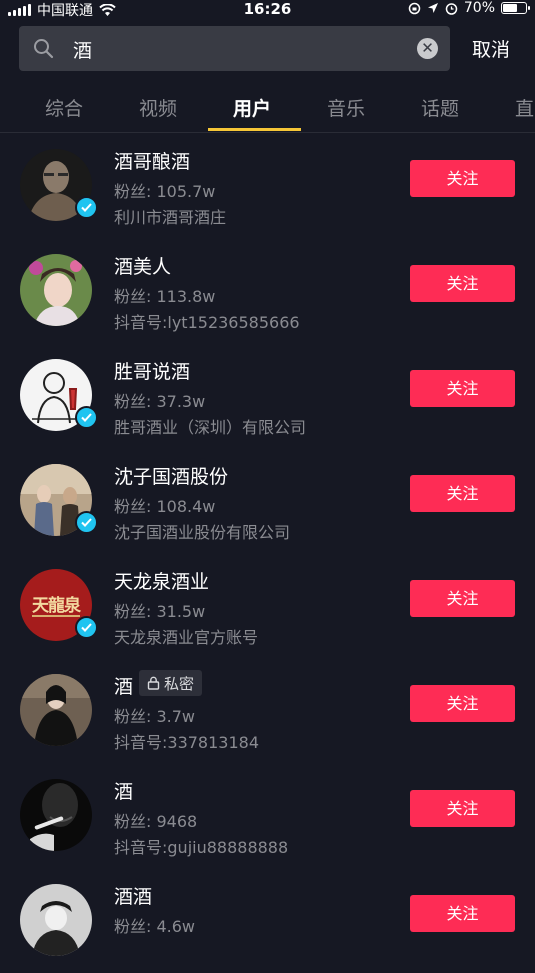 This screenshot has height=973, width=535. I want to click on search-query: 酒, so click(82, 49).